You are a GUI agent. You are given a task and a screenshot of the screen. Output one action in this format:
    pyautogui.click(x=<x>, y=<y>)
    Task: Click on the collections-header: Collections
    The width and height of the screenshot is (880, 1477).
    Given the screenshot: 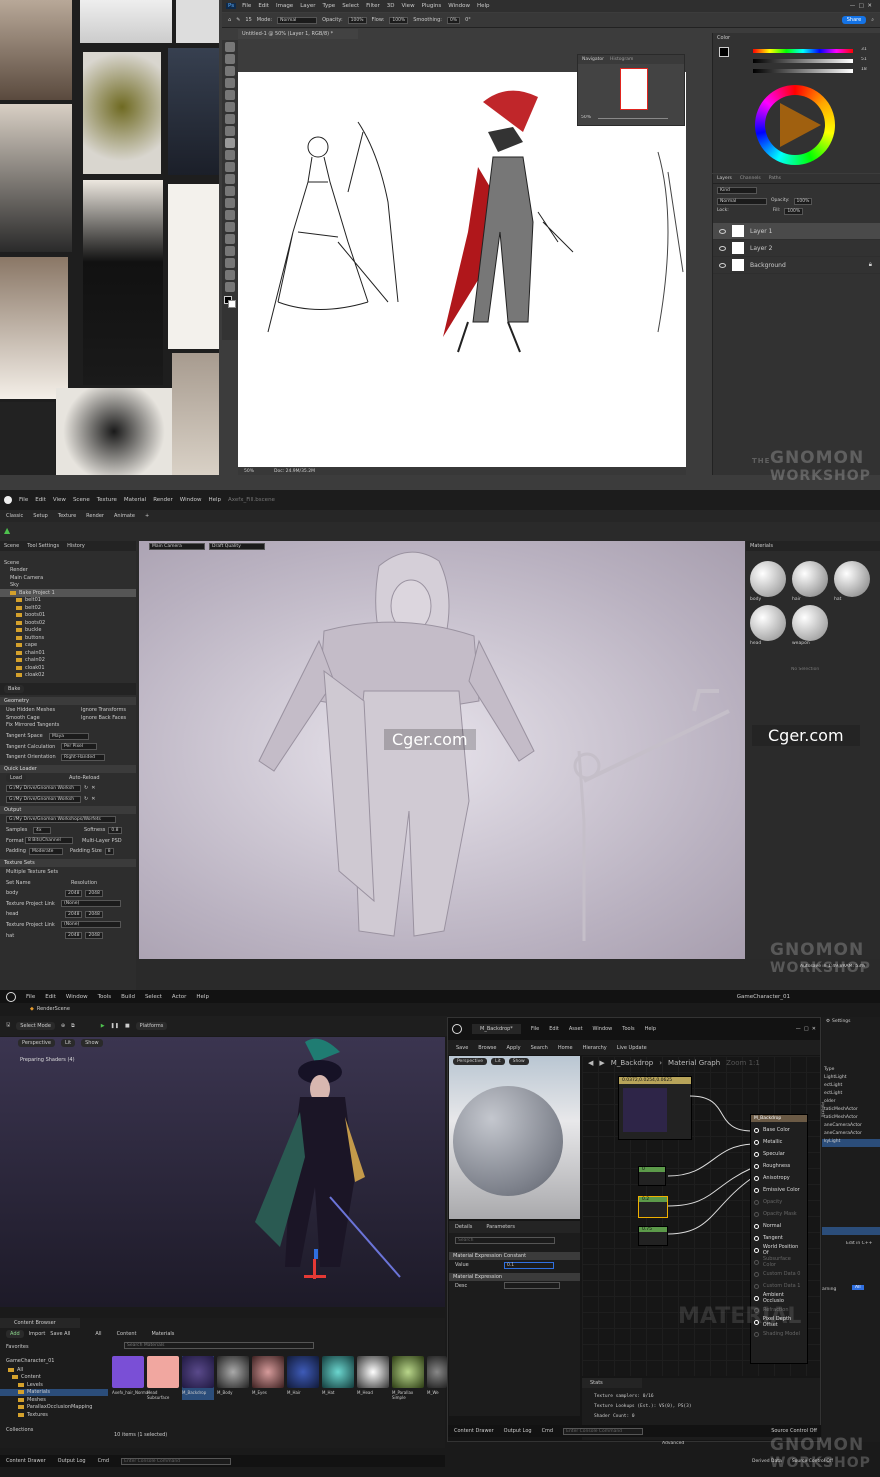 What is the action you would take?
    pyautogui.click(x=54, y=1430)
    